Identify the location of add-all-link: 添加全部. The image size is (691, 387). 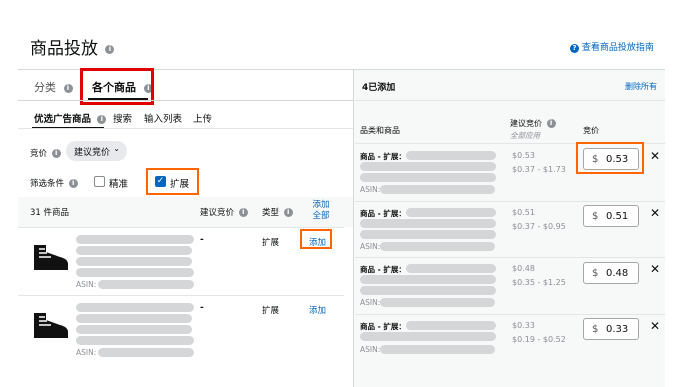
(321, 211).